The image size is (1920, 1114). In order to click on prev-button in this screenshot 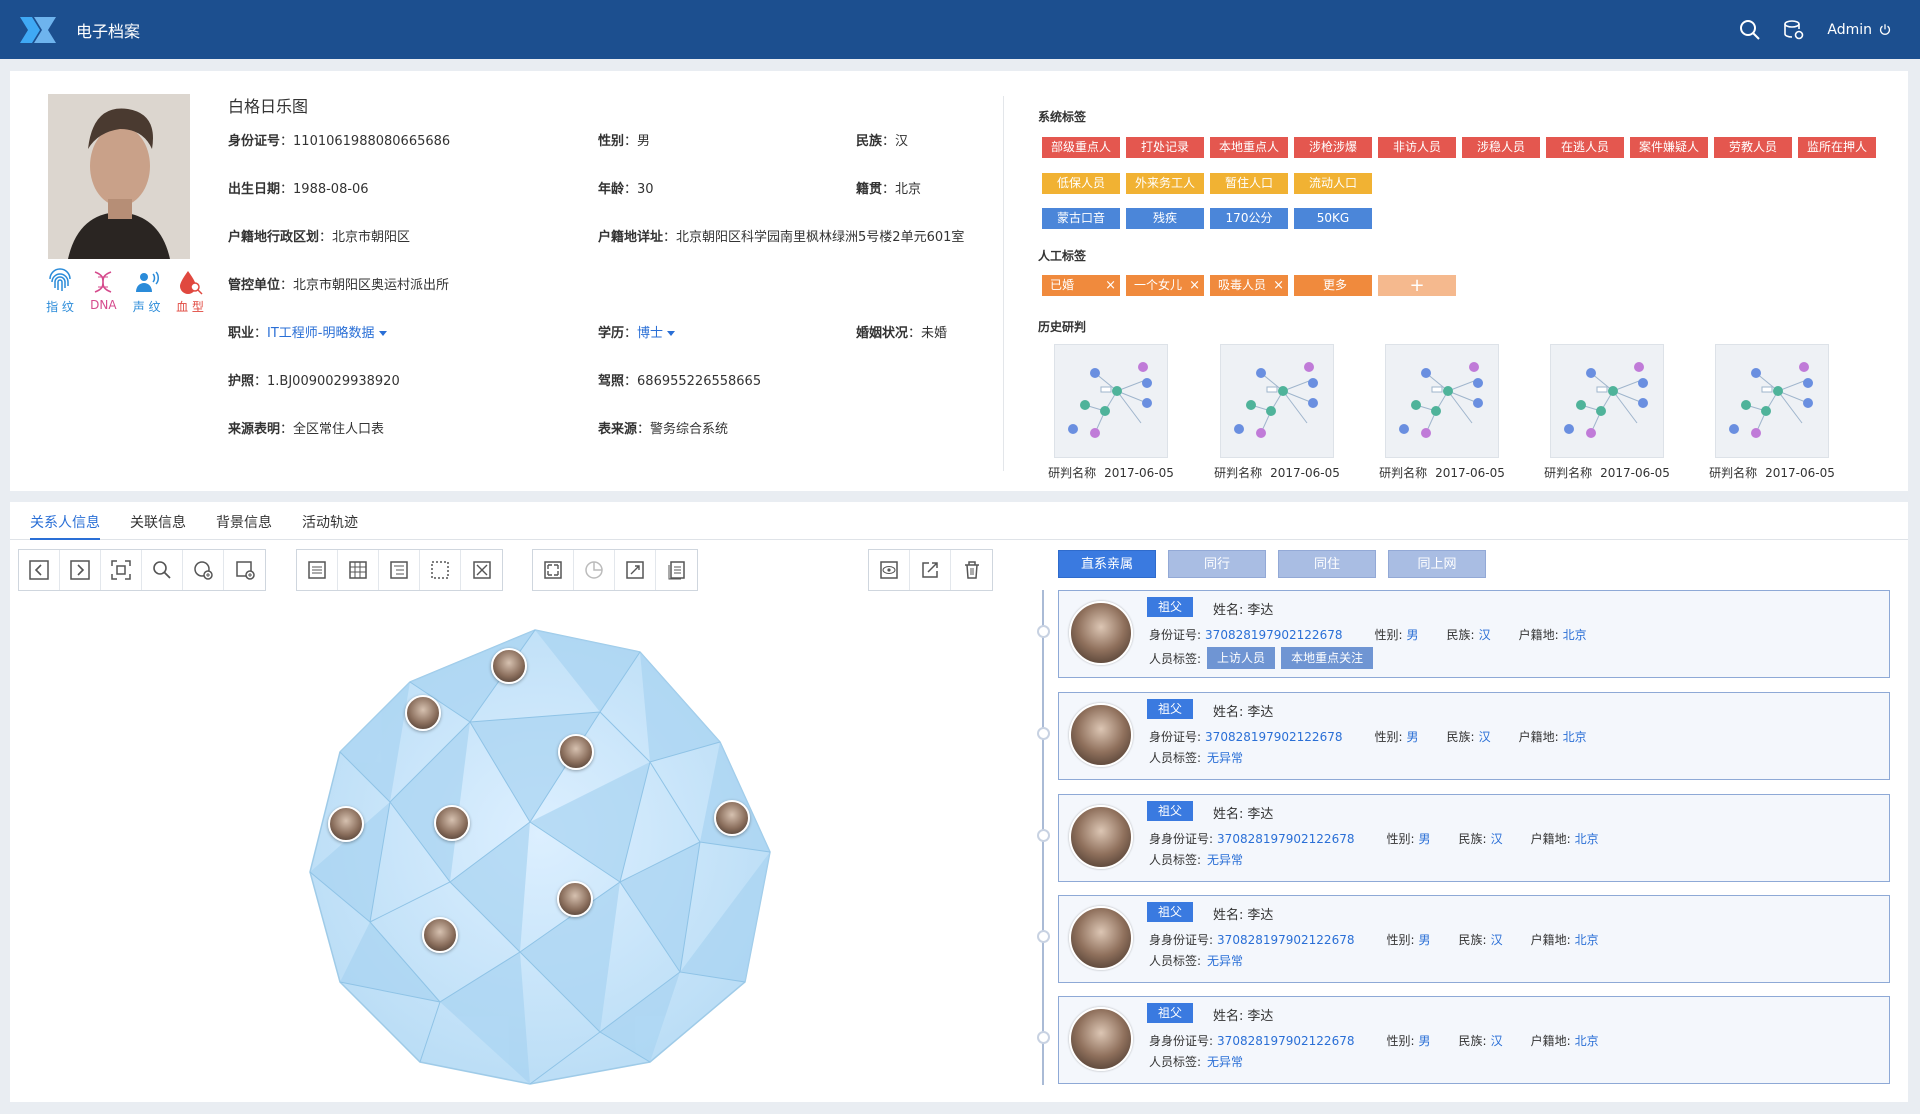, I will do `click(39, 570)`.